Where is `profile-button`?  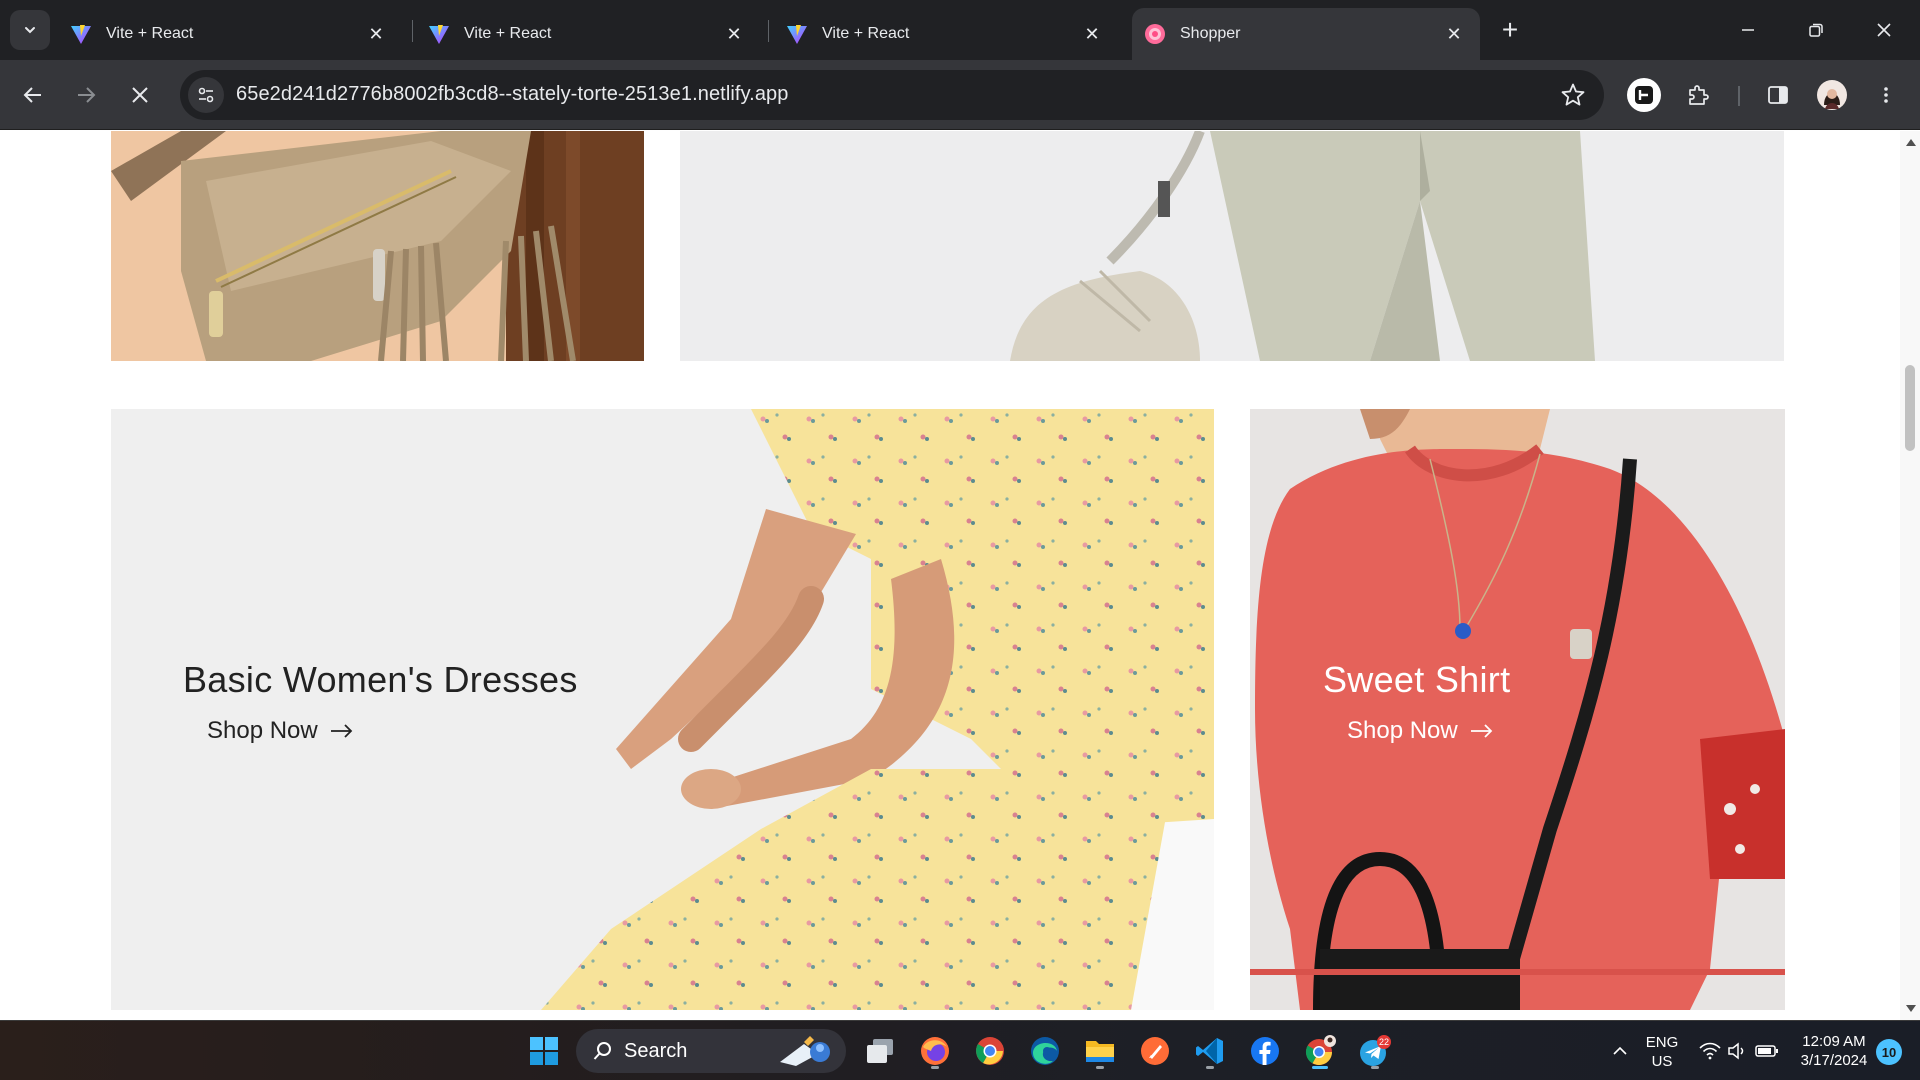 profile-button is located at coordinates (1832, 95).